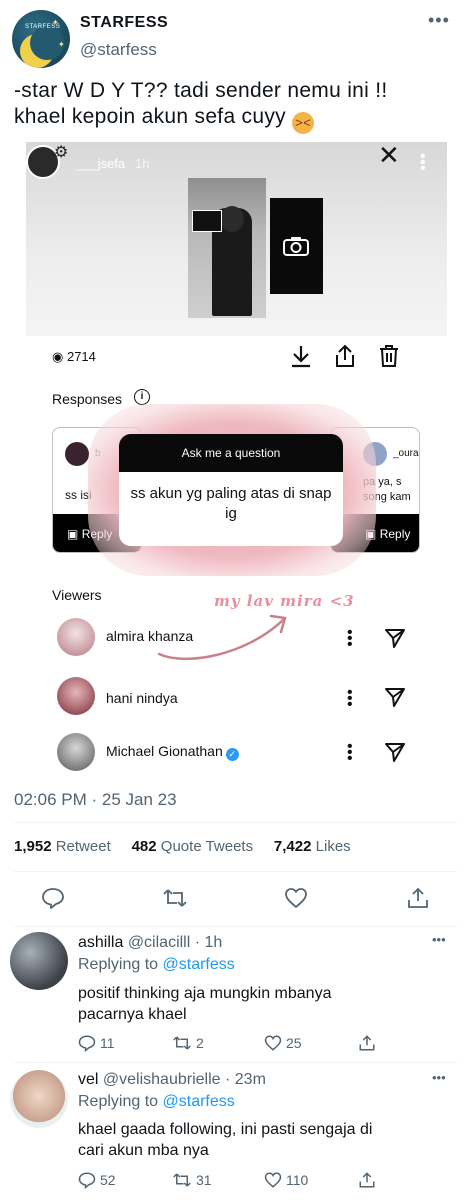 This screenshot has height=1200, width=471. Describe the element at coordinates (162, 1079) in the screenshot. I see `reply-author-handle: @velishaubrielle` at that location.